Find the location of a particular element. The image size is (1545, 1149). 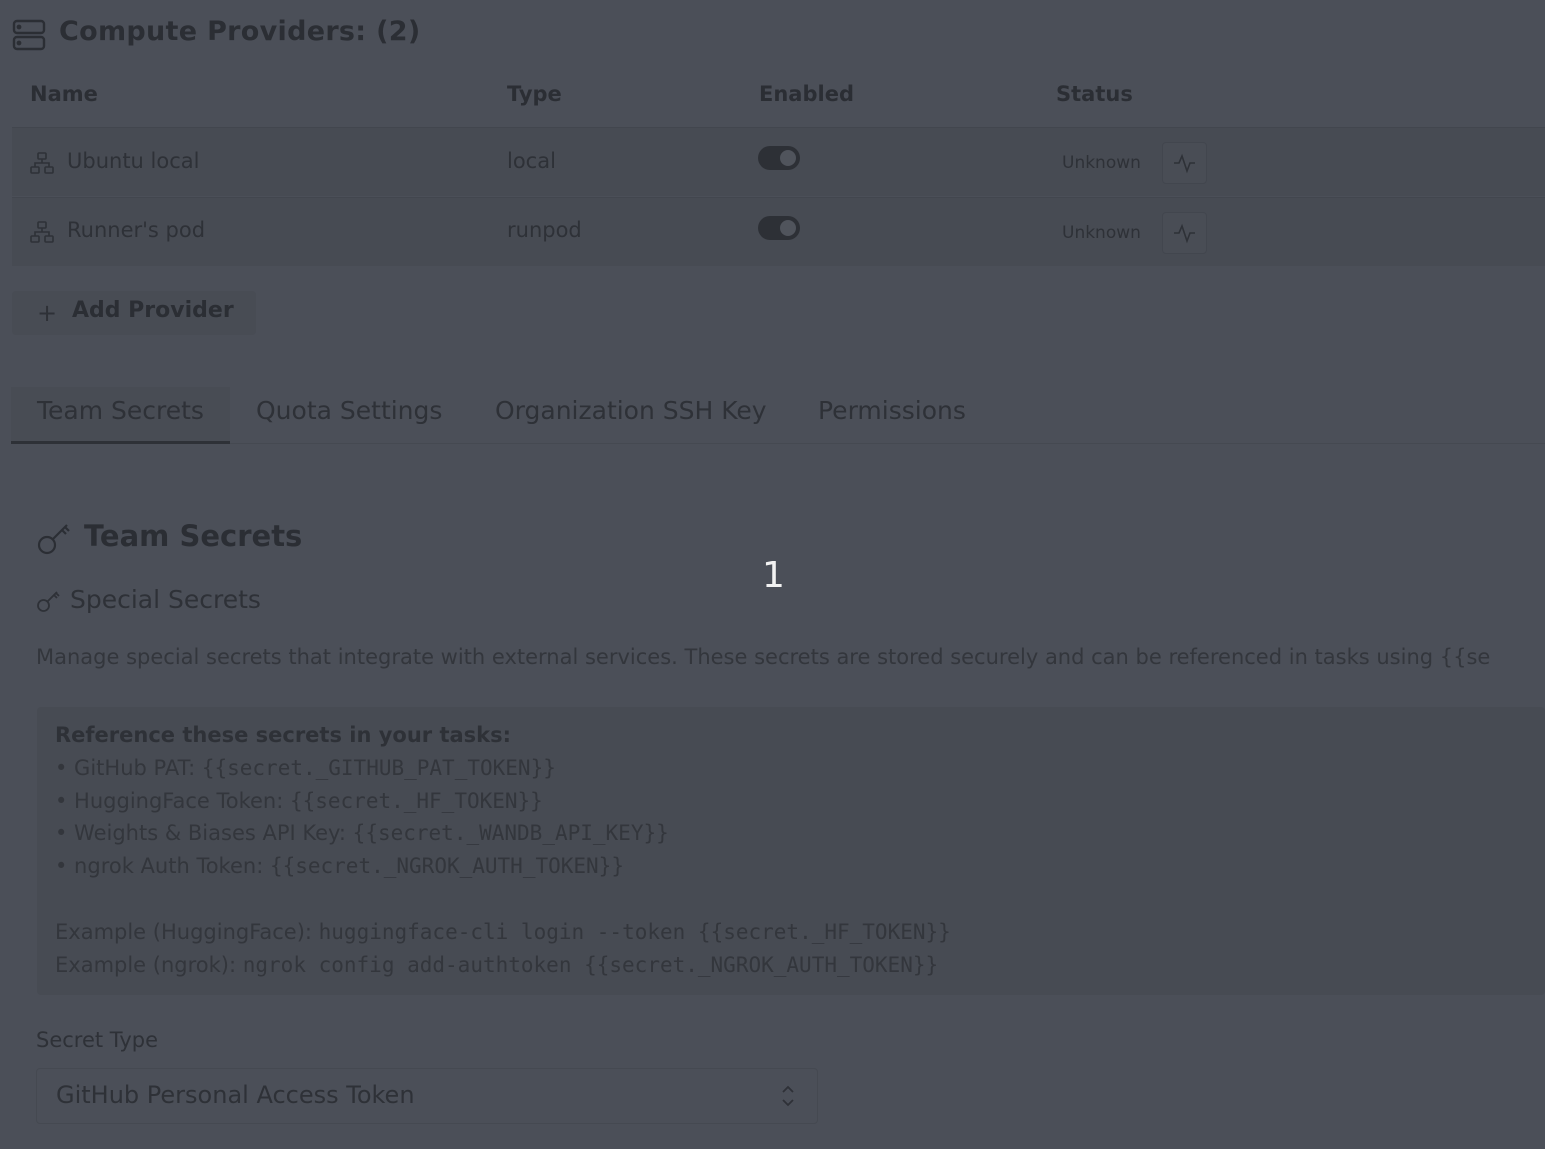

column-header-status: Status is located at coordinates (1094, 94).